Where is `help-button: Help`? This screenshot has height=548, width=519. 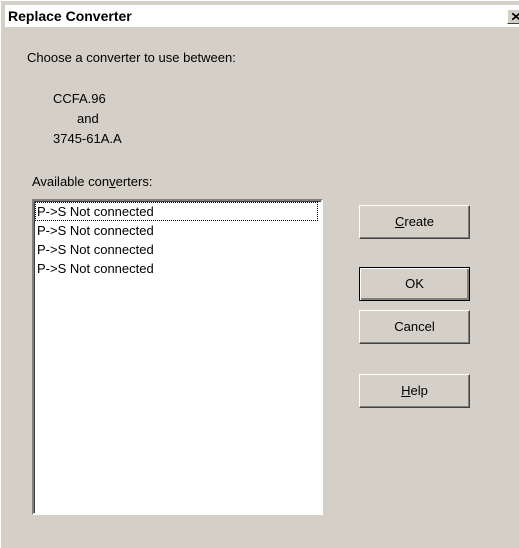
help-button: Help is located at coordinates (414, 391).